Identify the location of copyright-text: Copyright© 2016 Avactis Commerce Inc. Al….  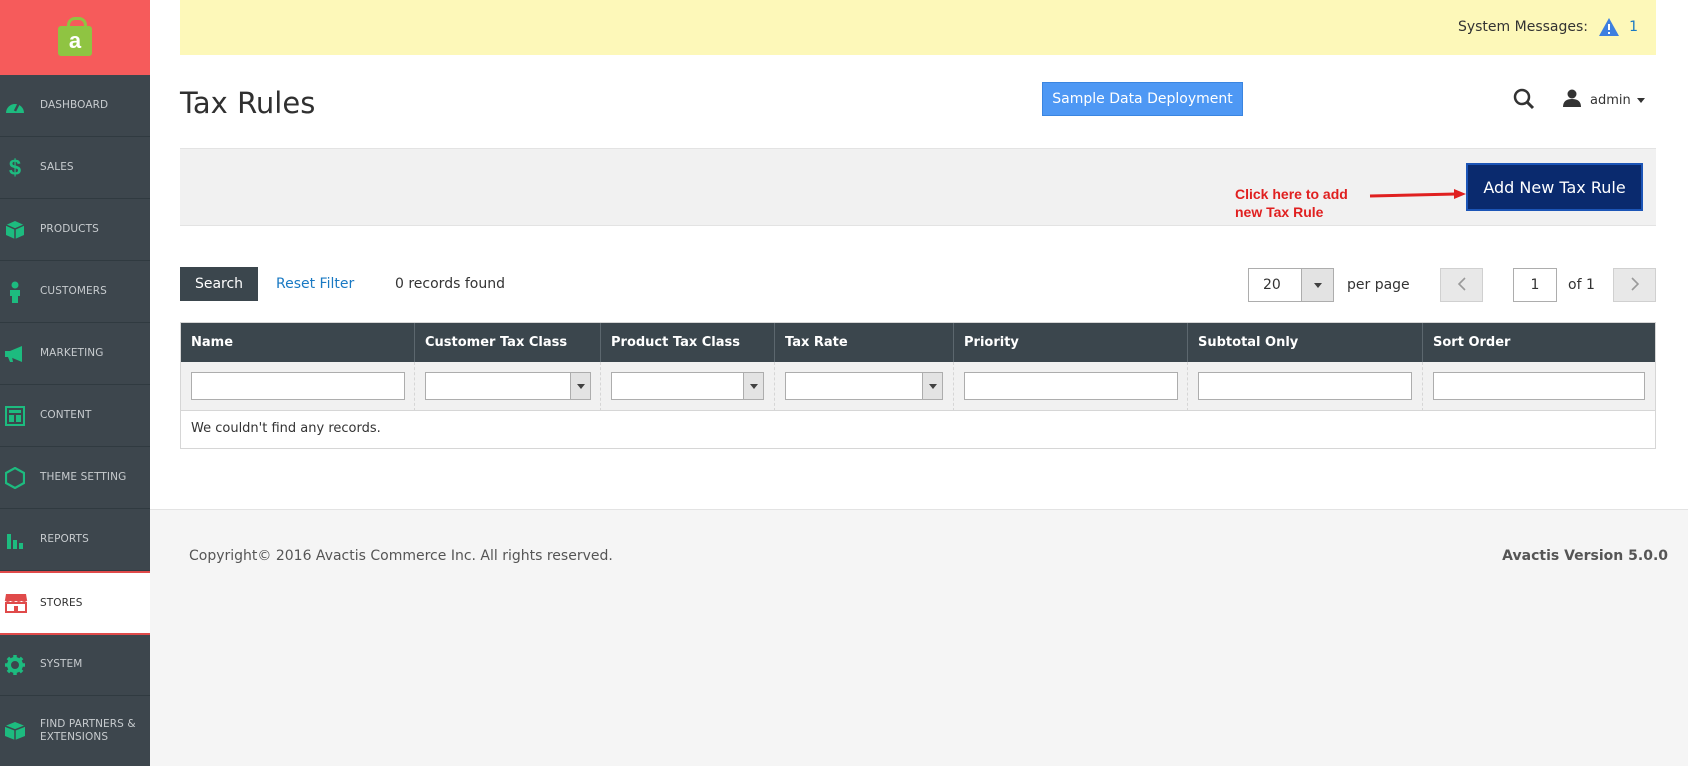
(401, 556).